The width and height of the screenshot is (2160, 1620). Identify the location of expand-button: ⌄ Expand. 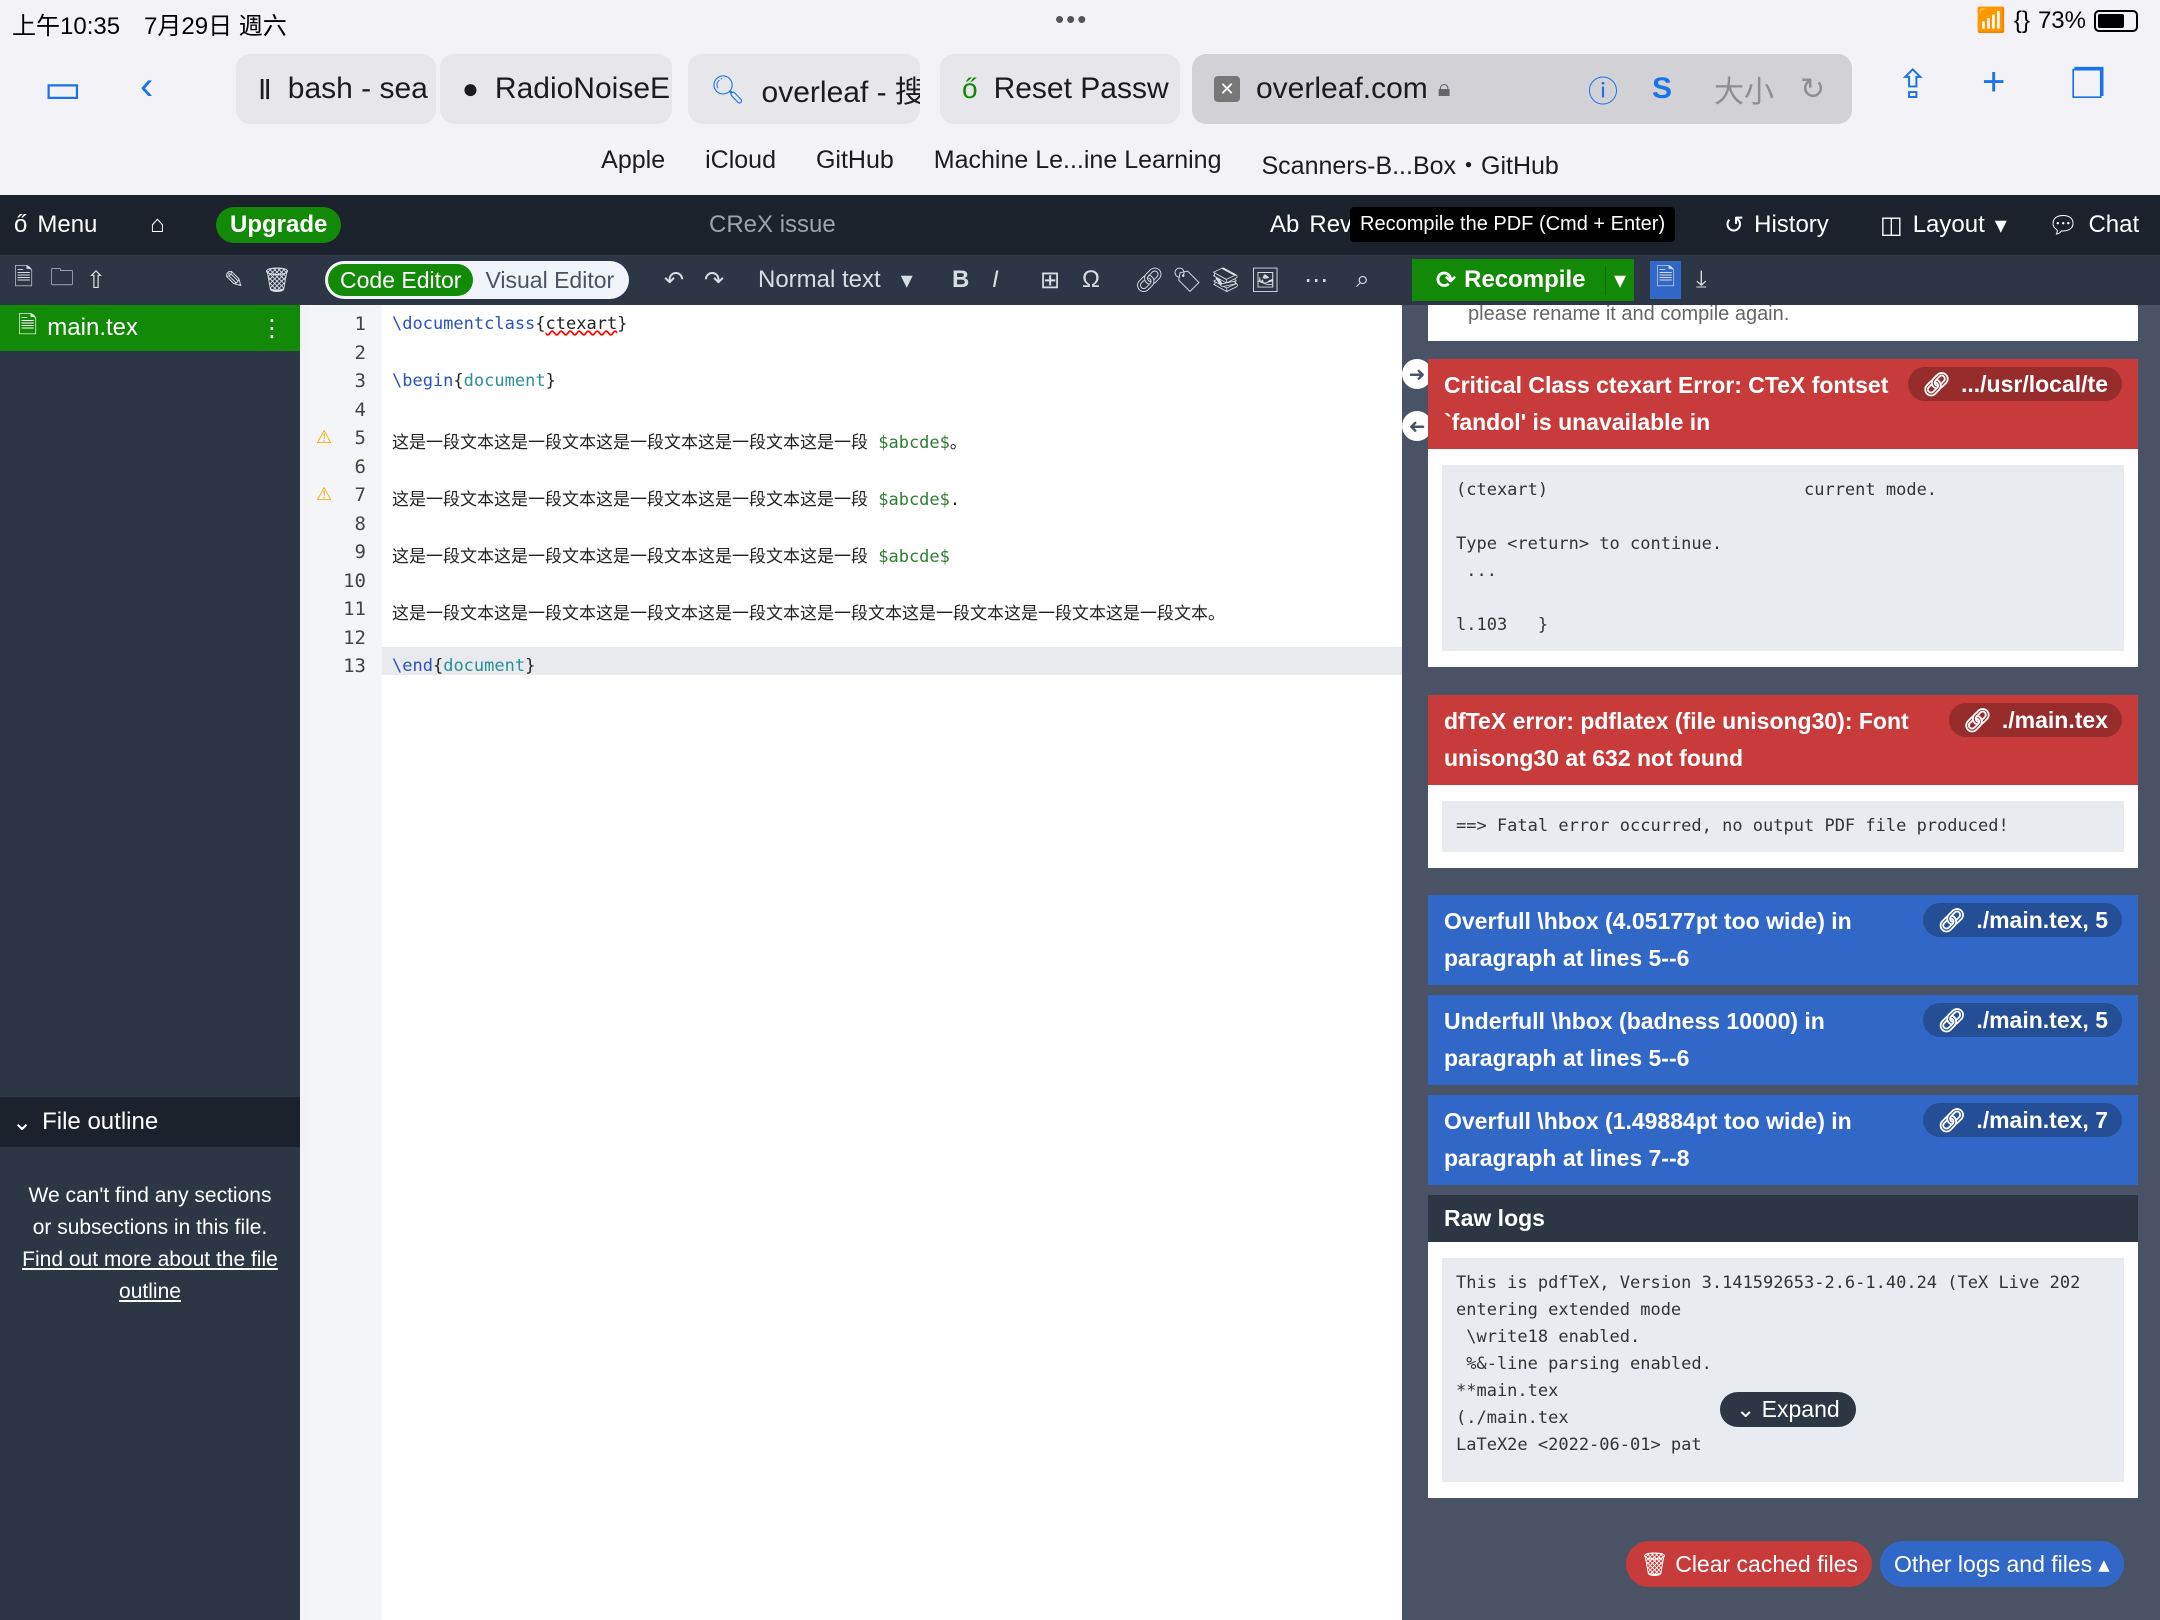
(1788, 1409).